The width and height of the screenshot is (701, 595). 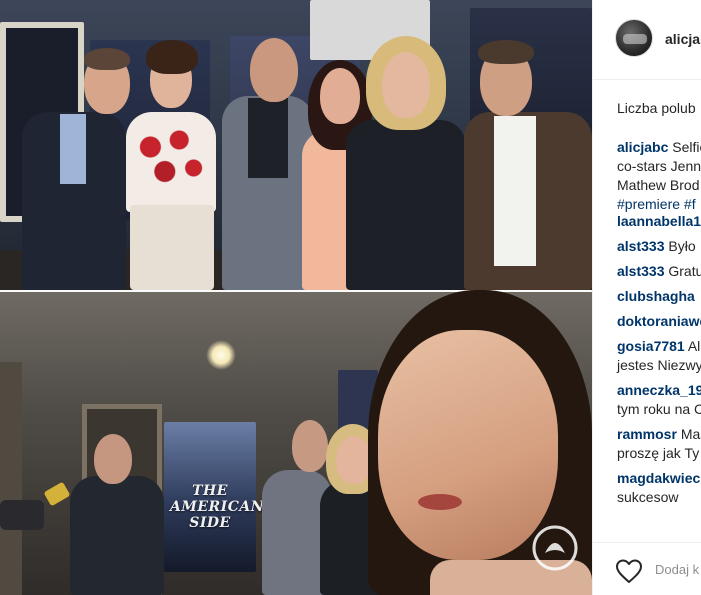 What do you see at coordinates (677, 569) in the screenshot?
I see `add-comment-input: Dodaj k` at bounding box center [677, 569].